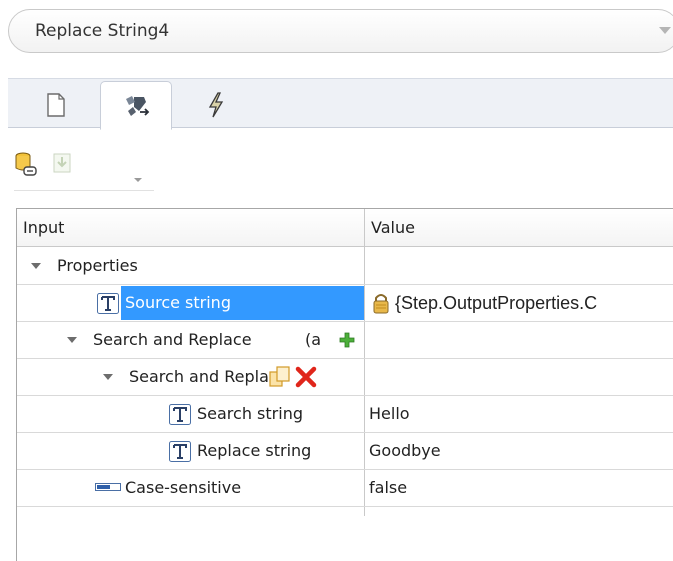 This screenshot has height=561, width=673. Describe the element at coordinates (381, 304) in the screenshot. I see `lock-icon` at that location.